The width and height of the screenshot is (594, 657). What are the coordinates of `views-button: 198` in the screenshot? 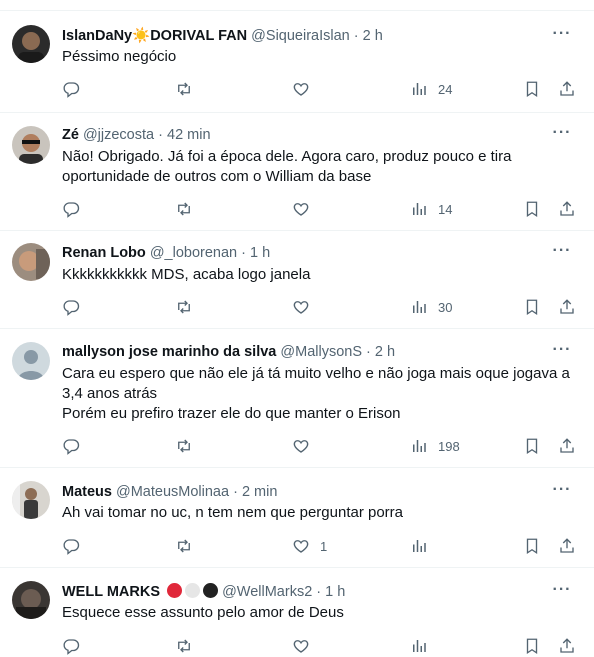 It's located at (435, 446).